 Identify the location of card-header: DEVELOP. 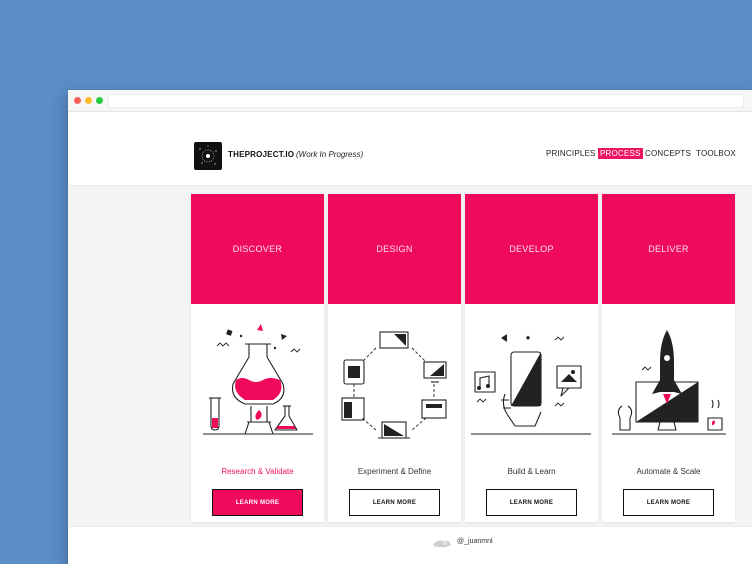
(531, 249).